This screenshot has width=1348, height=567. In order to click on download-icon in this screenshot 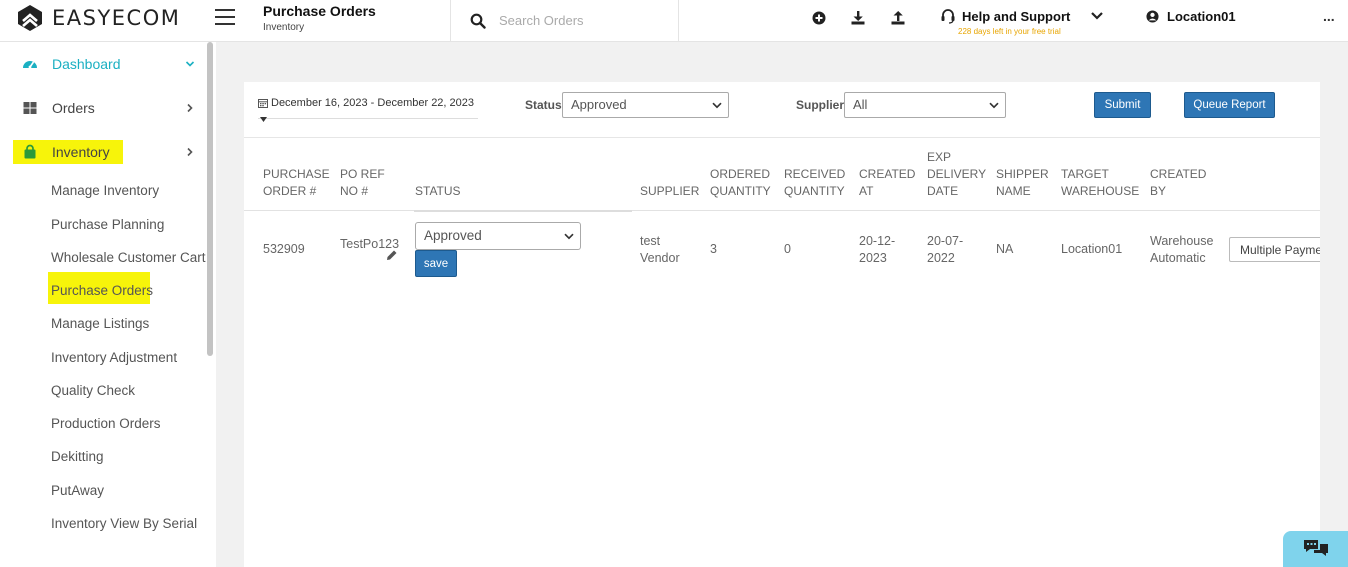, I will do `click(858, 18)`.